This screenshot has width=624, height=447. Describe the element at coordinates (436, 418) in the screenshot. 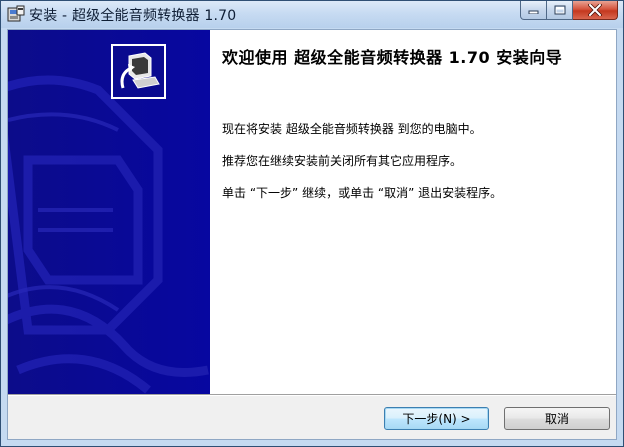

I see `next-button: 下一步(N) >` at that location.